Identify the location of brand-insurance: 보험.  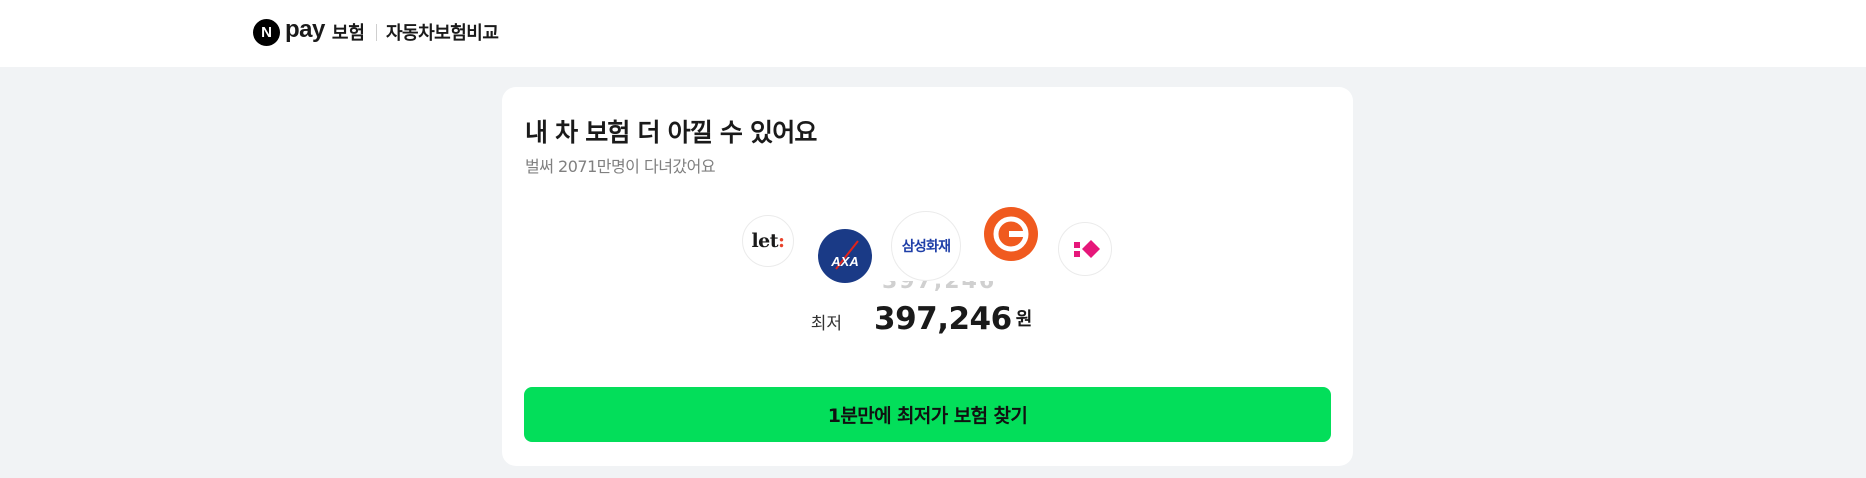
(348, 33).